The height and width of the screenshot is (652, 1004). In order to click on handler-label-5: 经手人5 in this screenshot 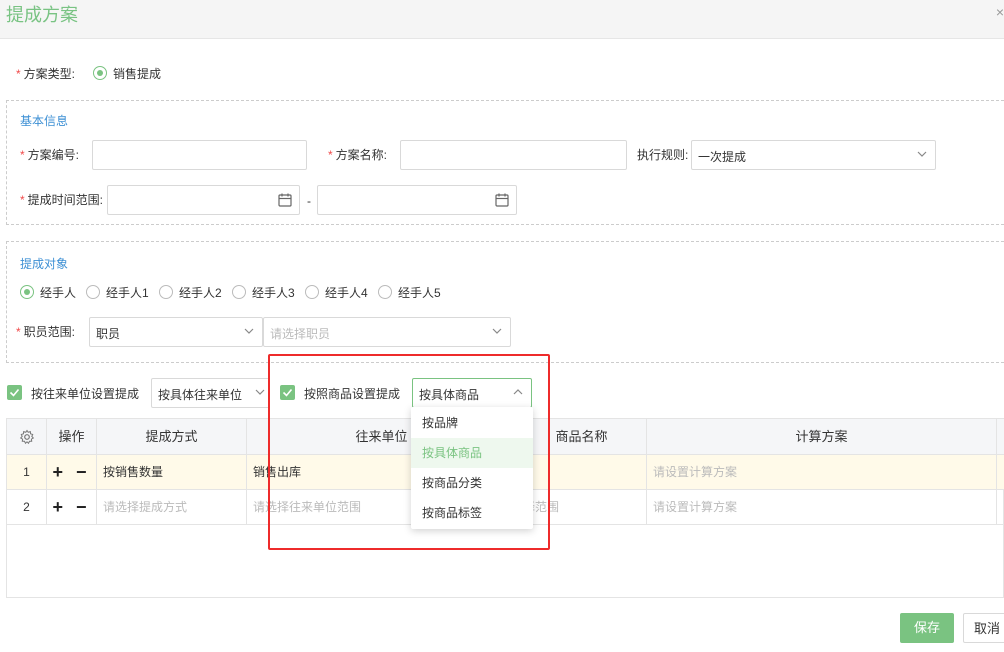, I will do `click(419, 293)`.